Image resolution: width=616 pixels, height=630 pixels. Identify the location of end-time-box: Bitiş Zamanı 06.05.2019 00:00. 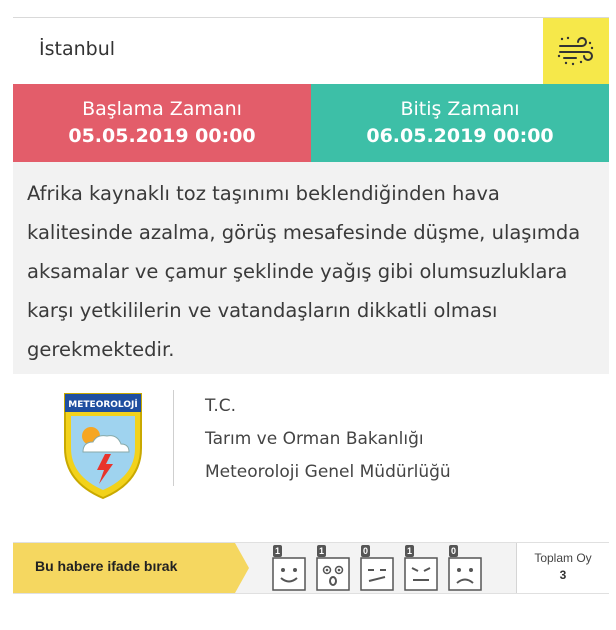
(460, 123).